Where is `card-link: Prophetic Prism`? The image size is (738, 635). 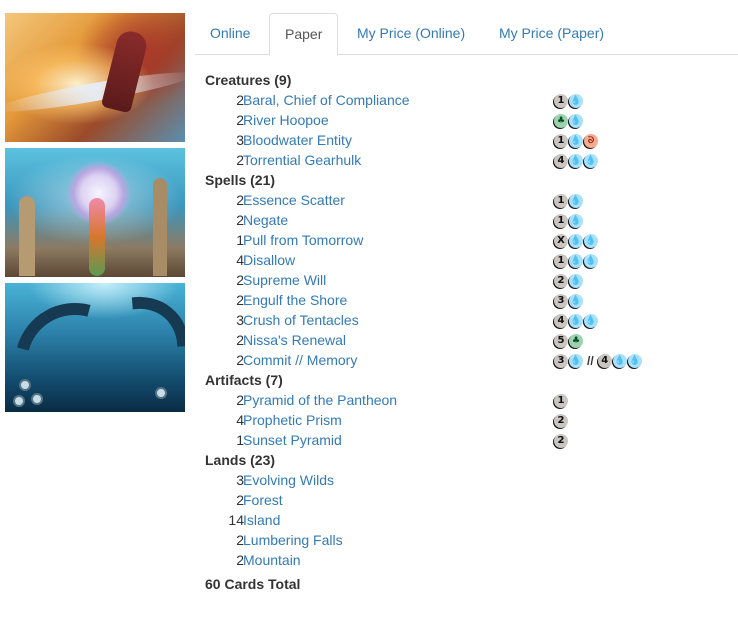 card-link: Prophetic Prism is located at coordinates (292, 420).